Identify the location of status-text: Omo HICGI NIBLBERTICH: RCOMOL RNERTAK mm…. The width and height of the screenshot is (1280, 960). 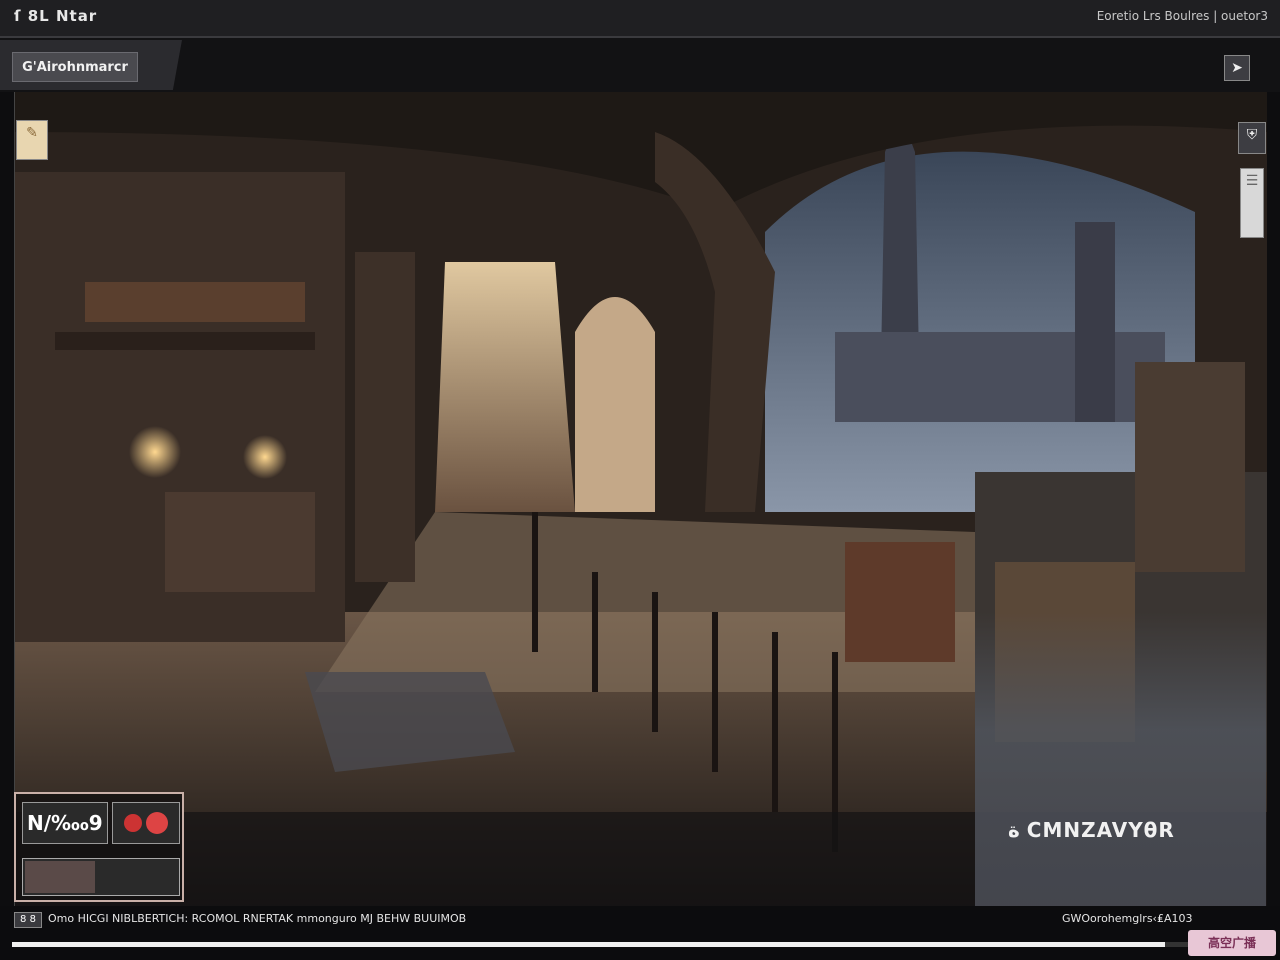
(257, 918).